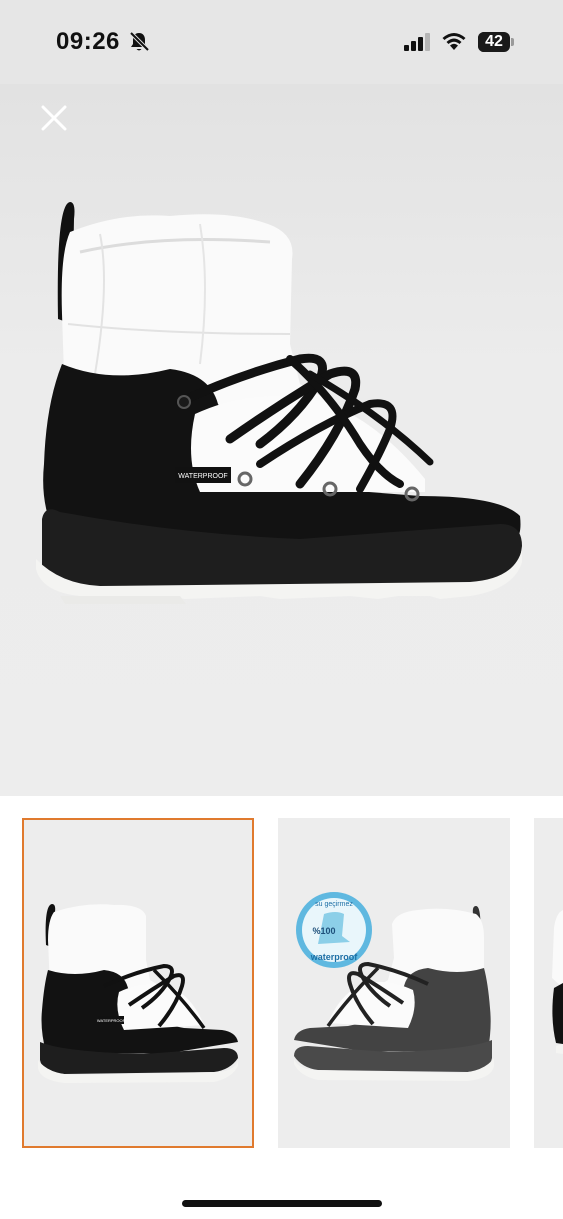  I want to click on battery-icon: 42, so click(496, 42).